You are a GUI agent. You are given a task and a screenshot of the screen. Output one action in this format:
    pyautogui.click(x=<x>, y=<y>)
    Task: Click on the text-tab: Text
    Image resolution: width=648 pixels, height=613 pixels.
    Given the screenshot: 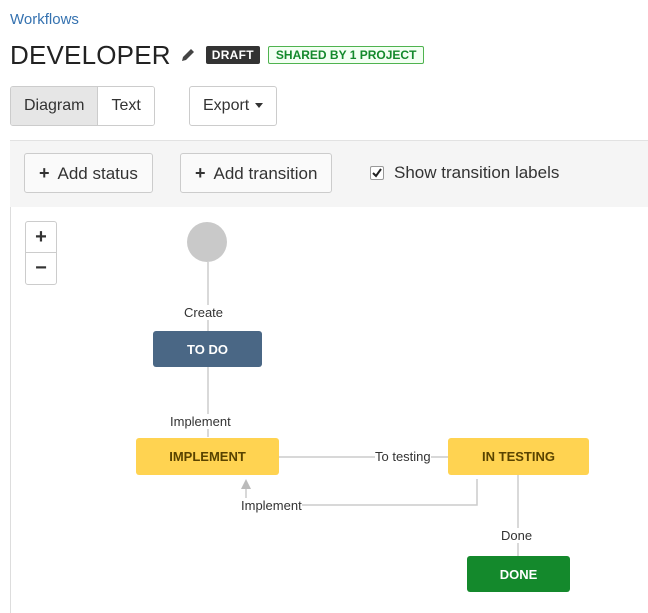 What is the action you would take?
    pyautogui.click(x=126, y=106)
    